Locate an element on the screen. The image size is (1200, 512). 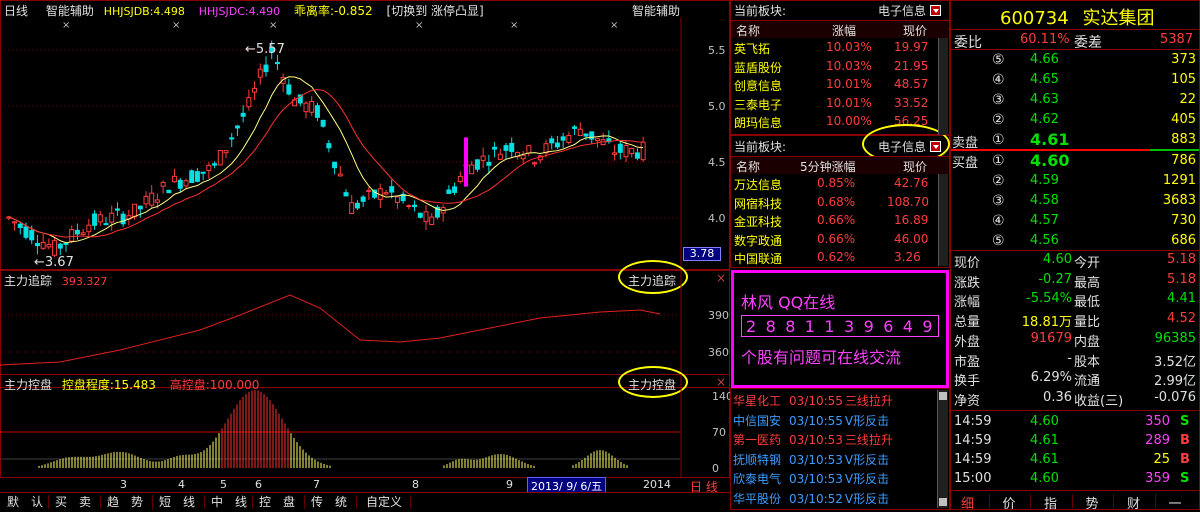
indicator-tab: 趋 is located at coordinates (113, 502).